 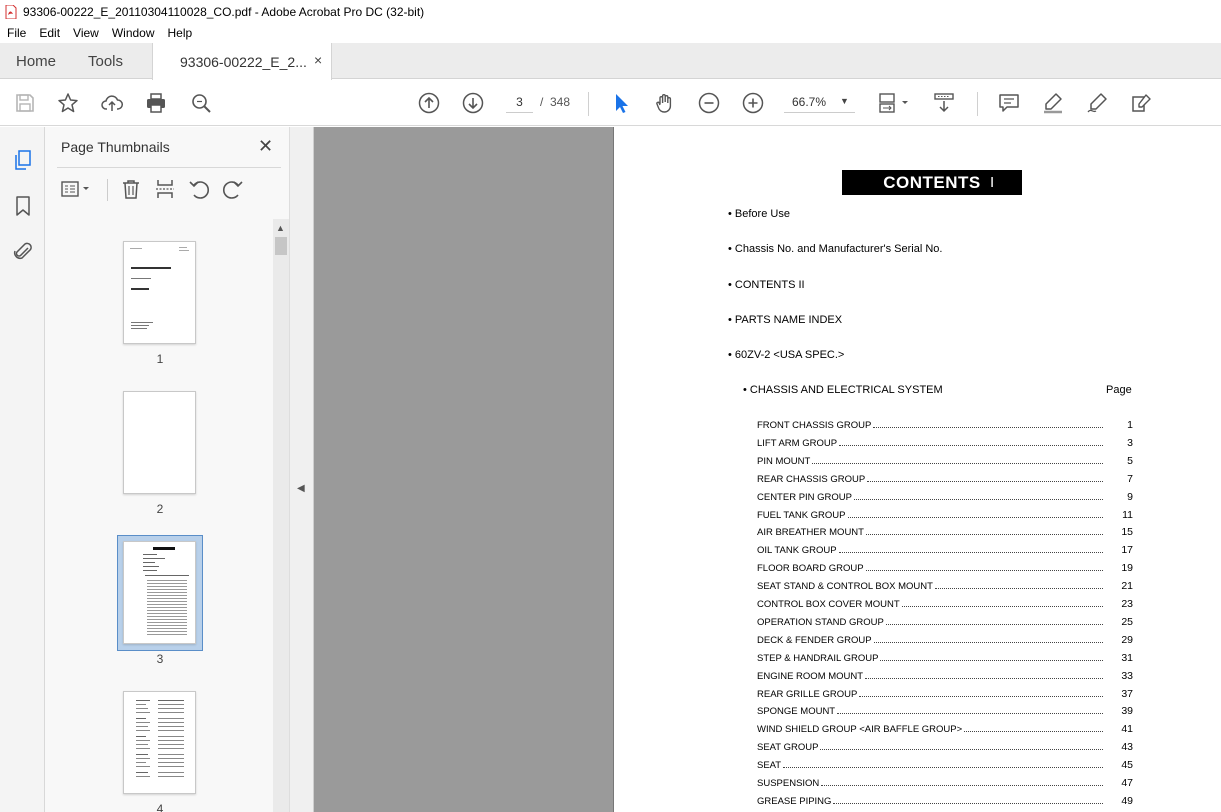 I want to click on toc-row: REAR CHASSIS GROUP 7, so click(x=945, y=480).